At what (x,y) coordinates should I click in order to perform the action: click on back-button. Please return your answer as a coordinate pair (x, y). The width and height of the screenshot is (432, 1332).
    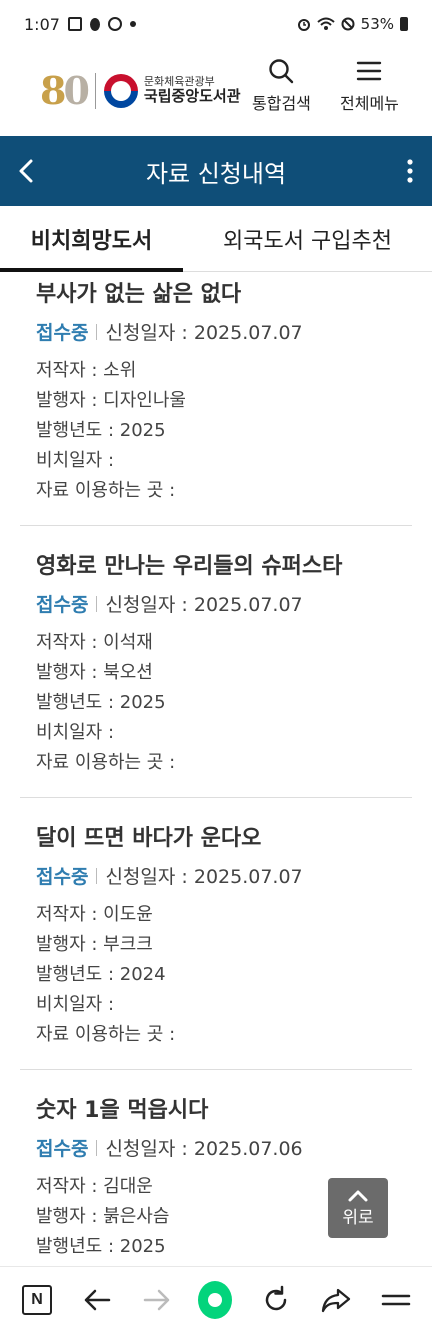
    Looking at the image, I should click on (27, 173).